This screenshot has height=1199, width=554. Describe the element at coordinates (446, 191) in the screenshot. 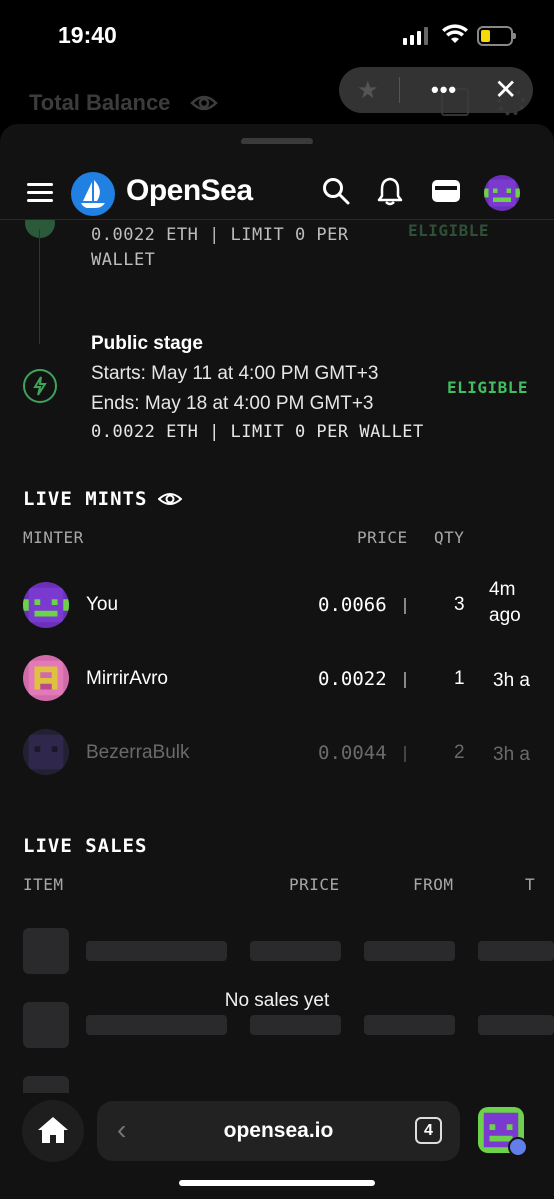

I see `wallet-icon` at that location.